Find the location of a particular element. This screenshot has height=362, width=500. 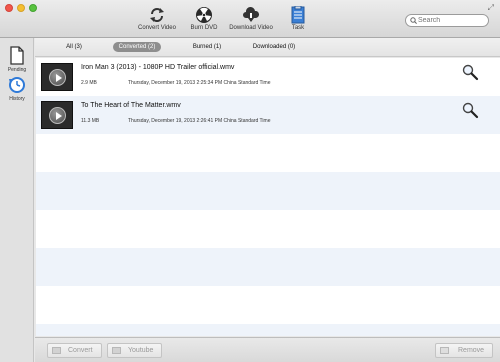

file-size: 11.3 MB is located at coordinates (90, 121).